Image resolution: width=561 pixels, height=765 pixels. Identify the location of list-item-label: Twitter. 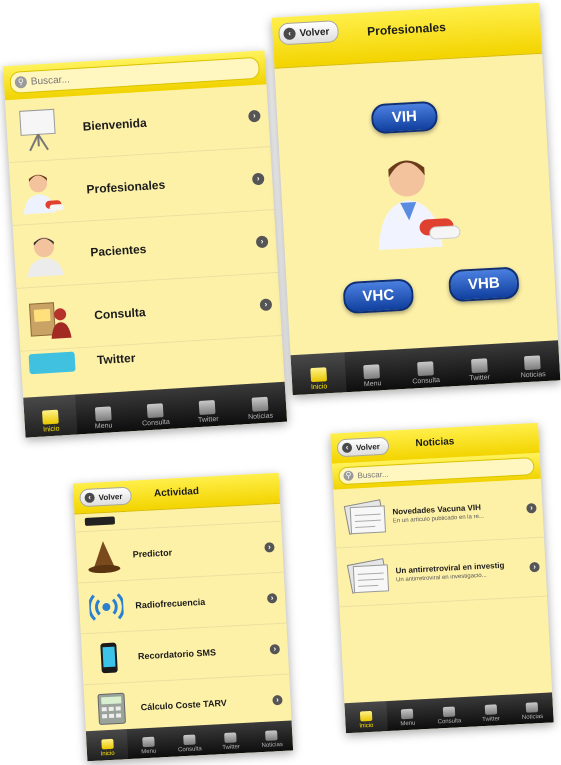
(116, 359).